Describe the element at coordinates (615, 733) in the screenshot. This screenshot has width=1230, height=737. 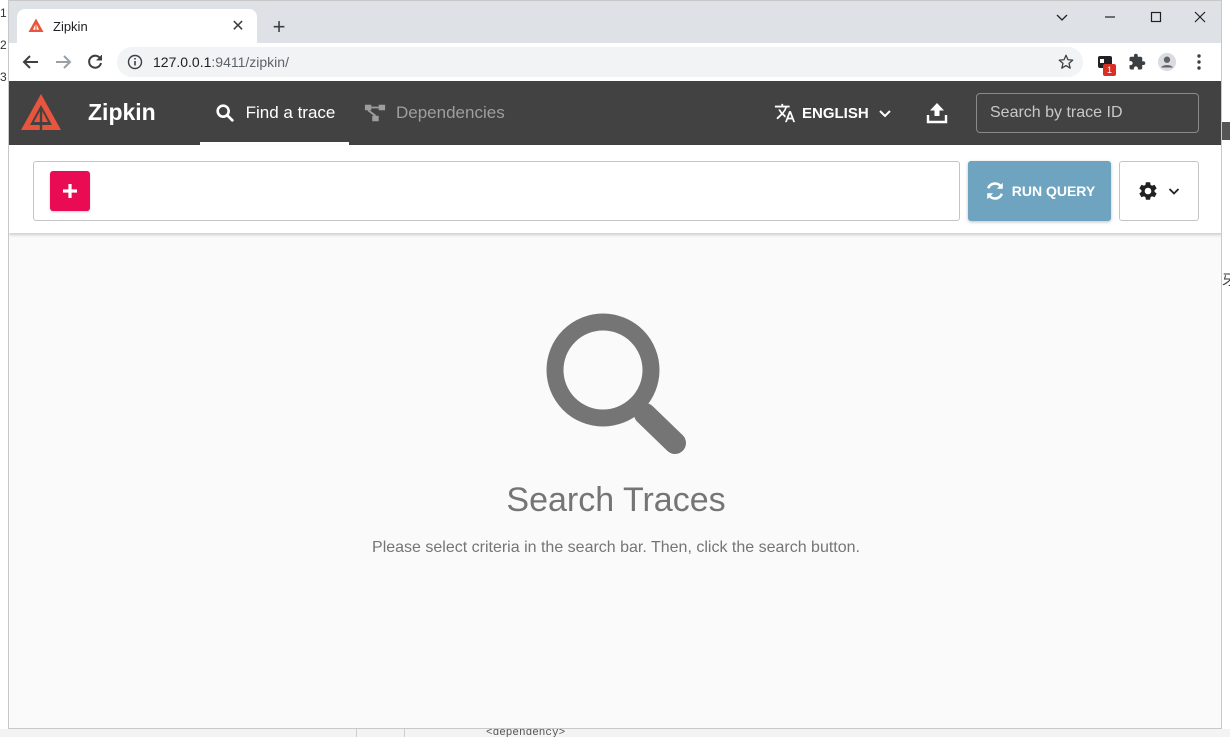
I see `desktop-bottom-strip: <dependency>` at that location.